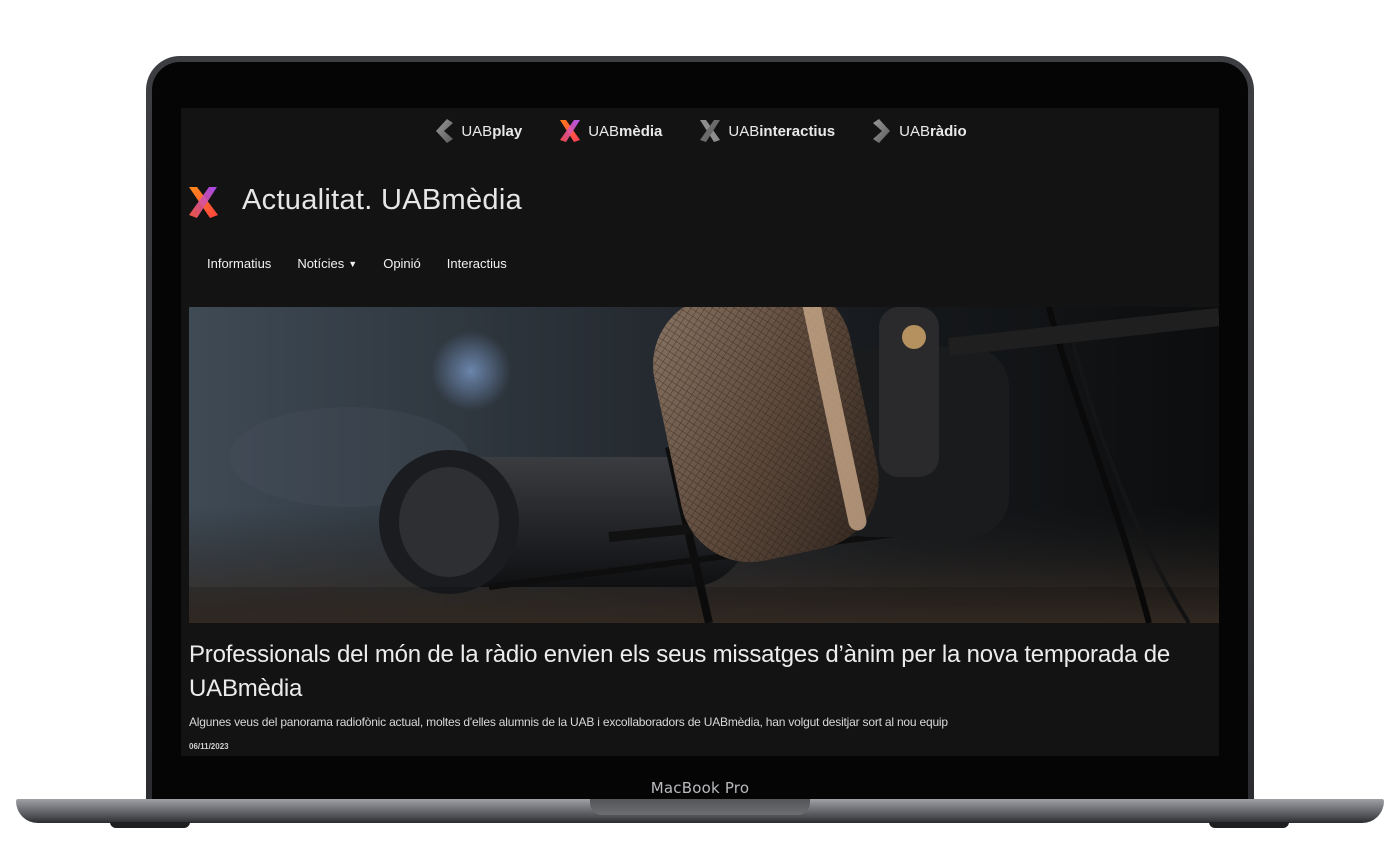 The image size is (1399, 866). What do you see at coordinates (919, 131) in the screenshot?
I see `brand-link-uabradio: UABràdio` at bounding box center [919, 131].